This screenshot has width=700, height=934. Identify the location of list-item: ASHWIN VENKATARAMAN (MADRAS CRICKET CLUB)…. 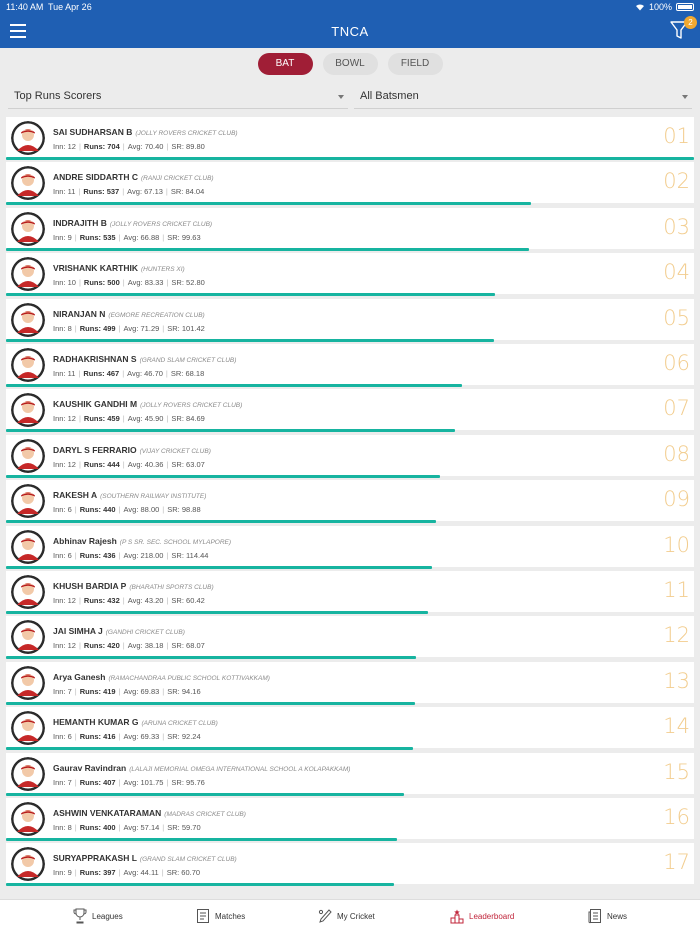
(350, 819).